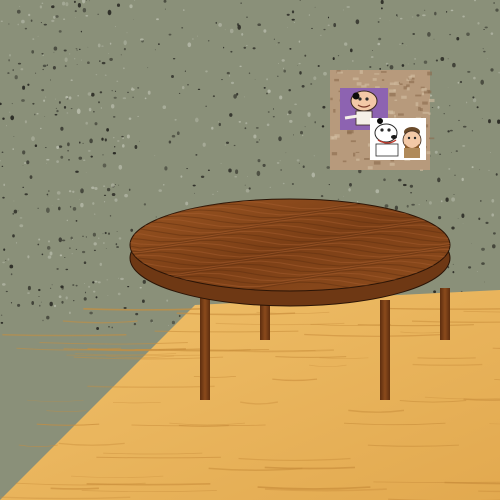  I want to click on table-leg-front-right, so click(385, 350).